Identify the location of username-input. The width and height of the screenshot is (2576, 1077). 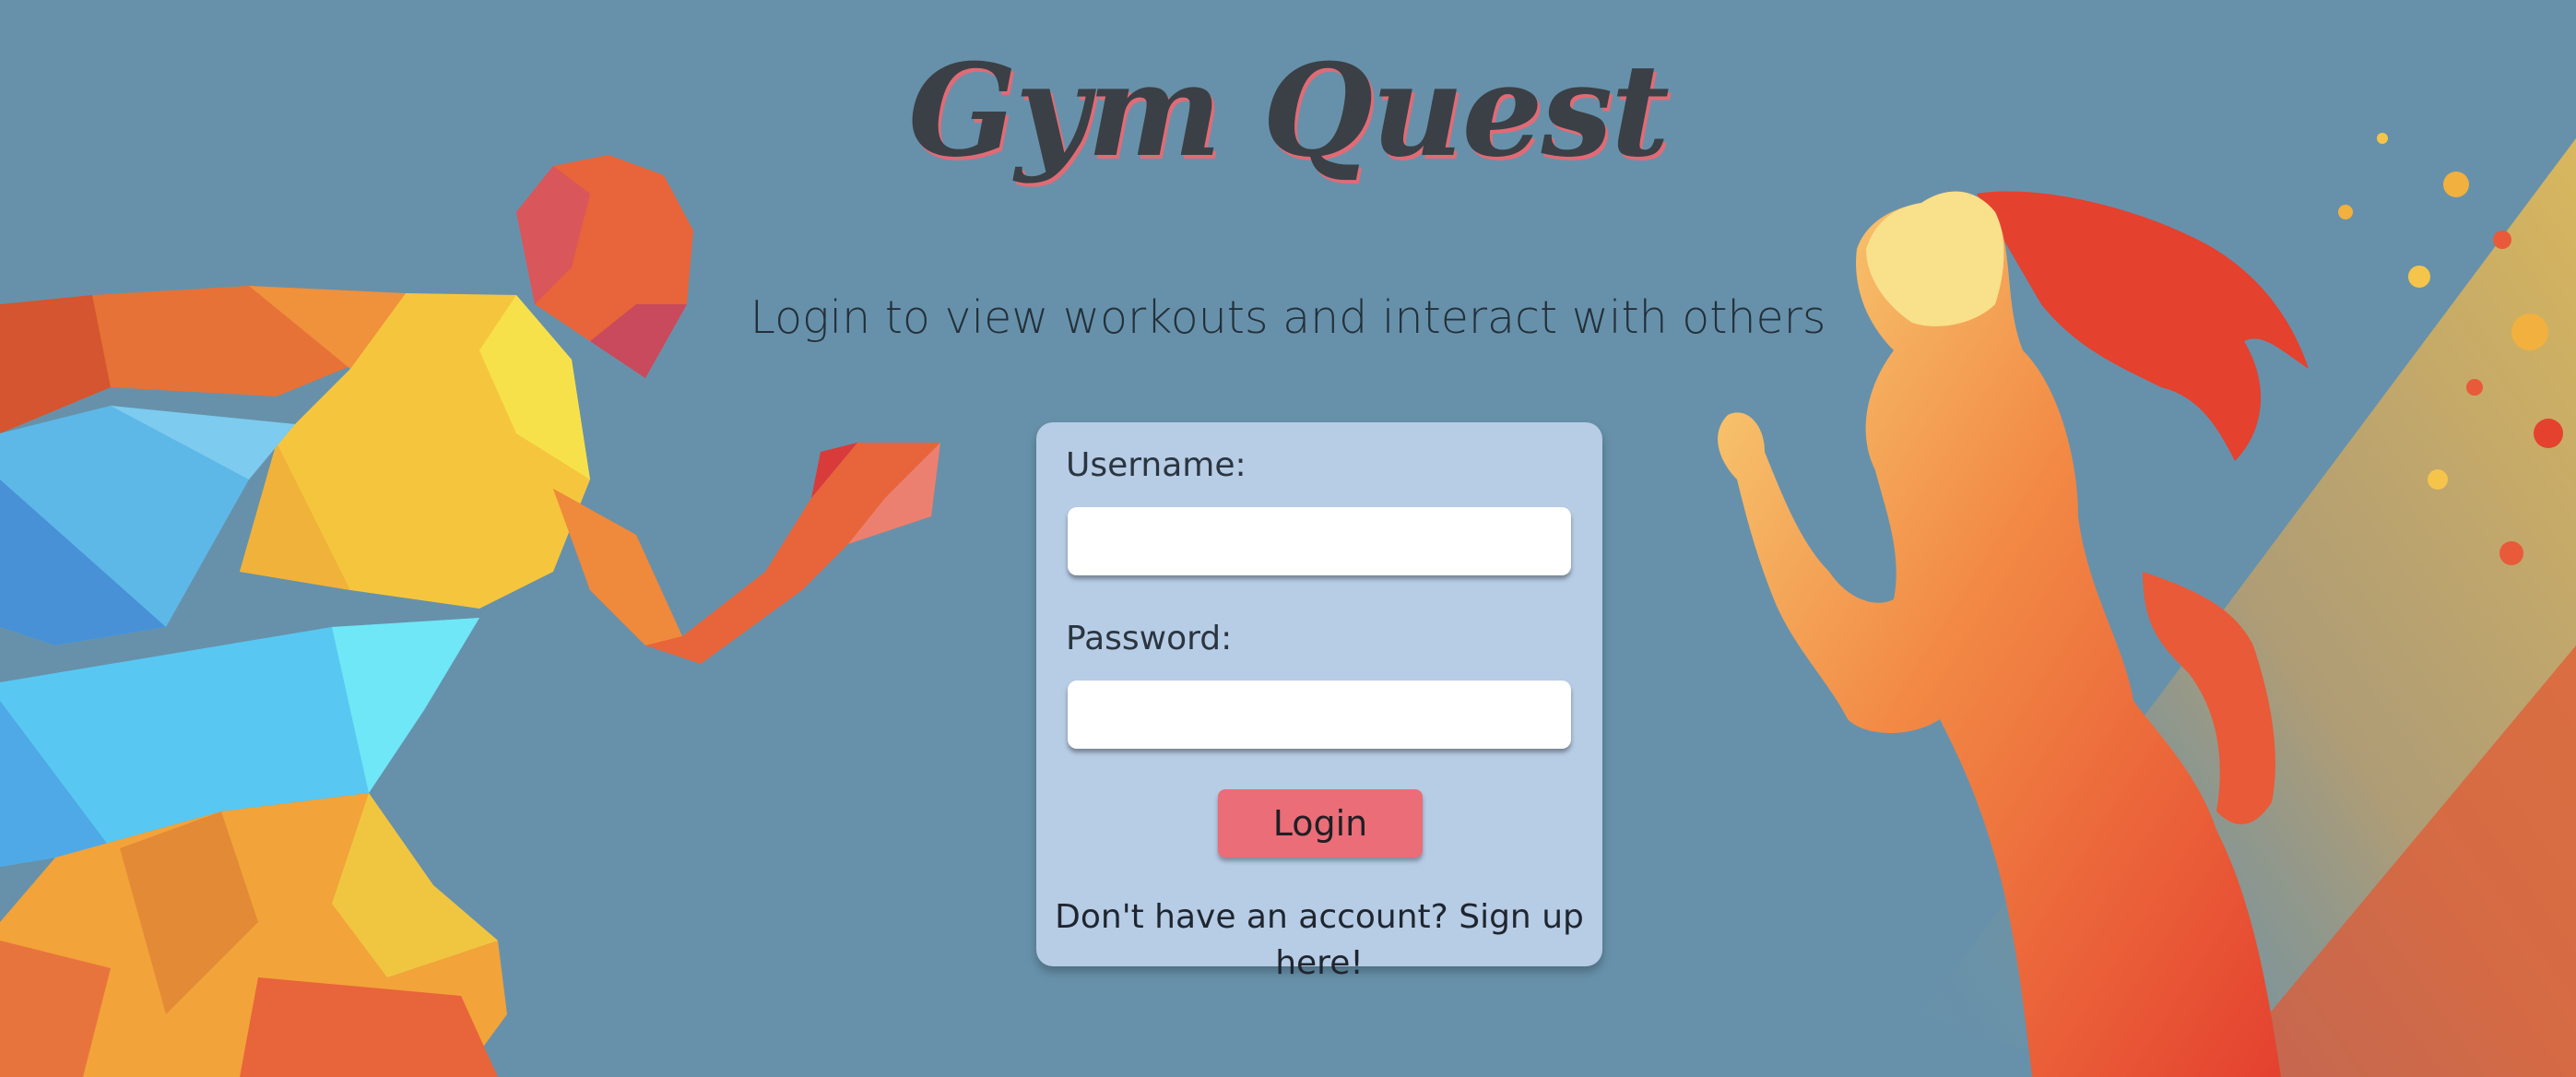
(1319, 541).